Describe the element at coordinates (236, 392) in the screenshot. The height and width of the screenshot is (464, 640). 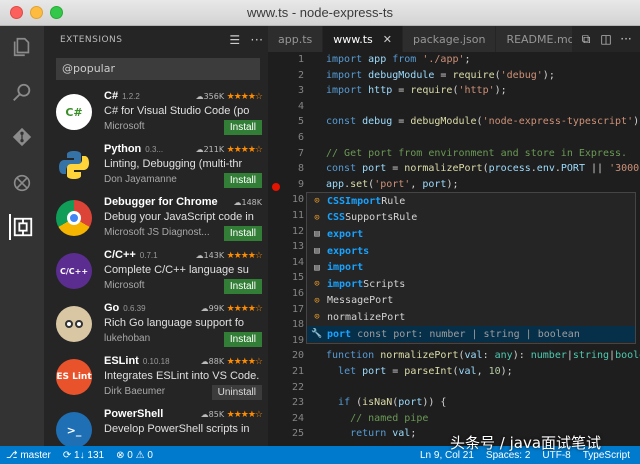
I see `uninstall-button: Uninstall` at that location.